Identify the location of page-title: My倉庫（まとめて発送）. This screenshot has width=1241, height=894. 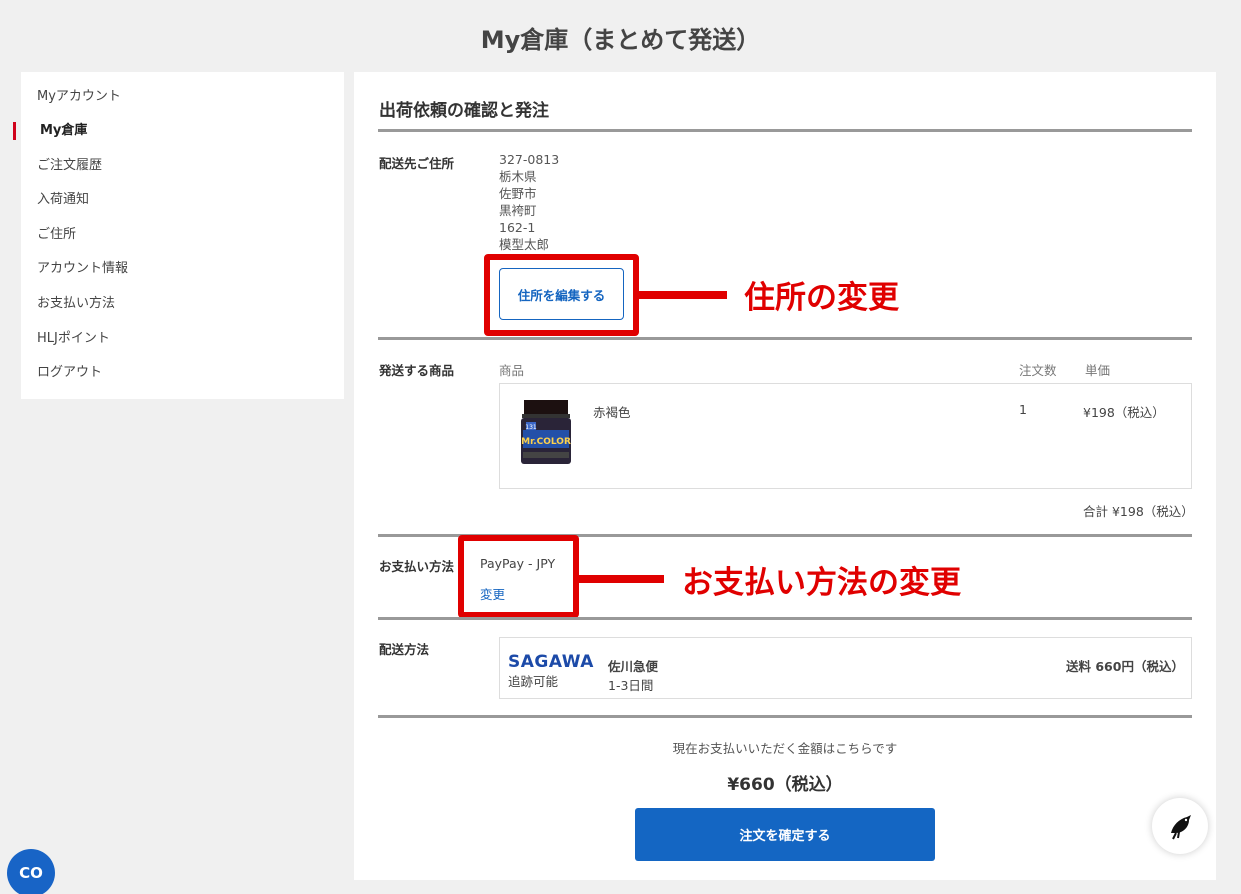
(620, 40).